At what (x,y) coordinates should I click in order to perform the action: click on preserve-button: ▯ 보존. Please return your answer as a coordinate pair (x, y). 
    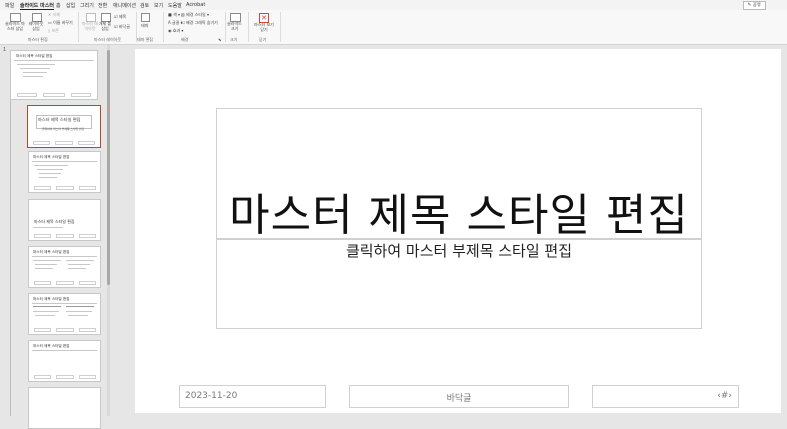
    Looking at the image, I should click on (53, 31).